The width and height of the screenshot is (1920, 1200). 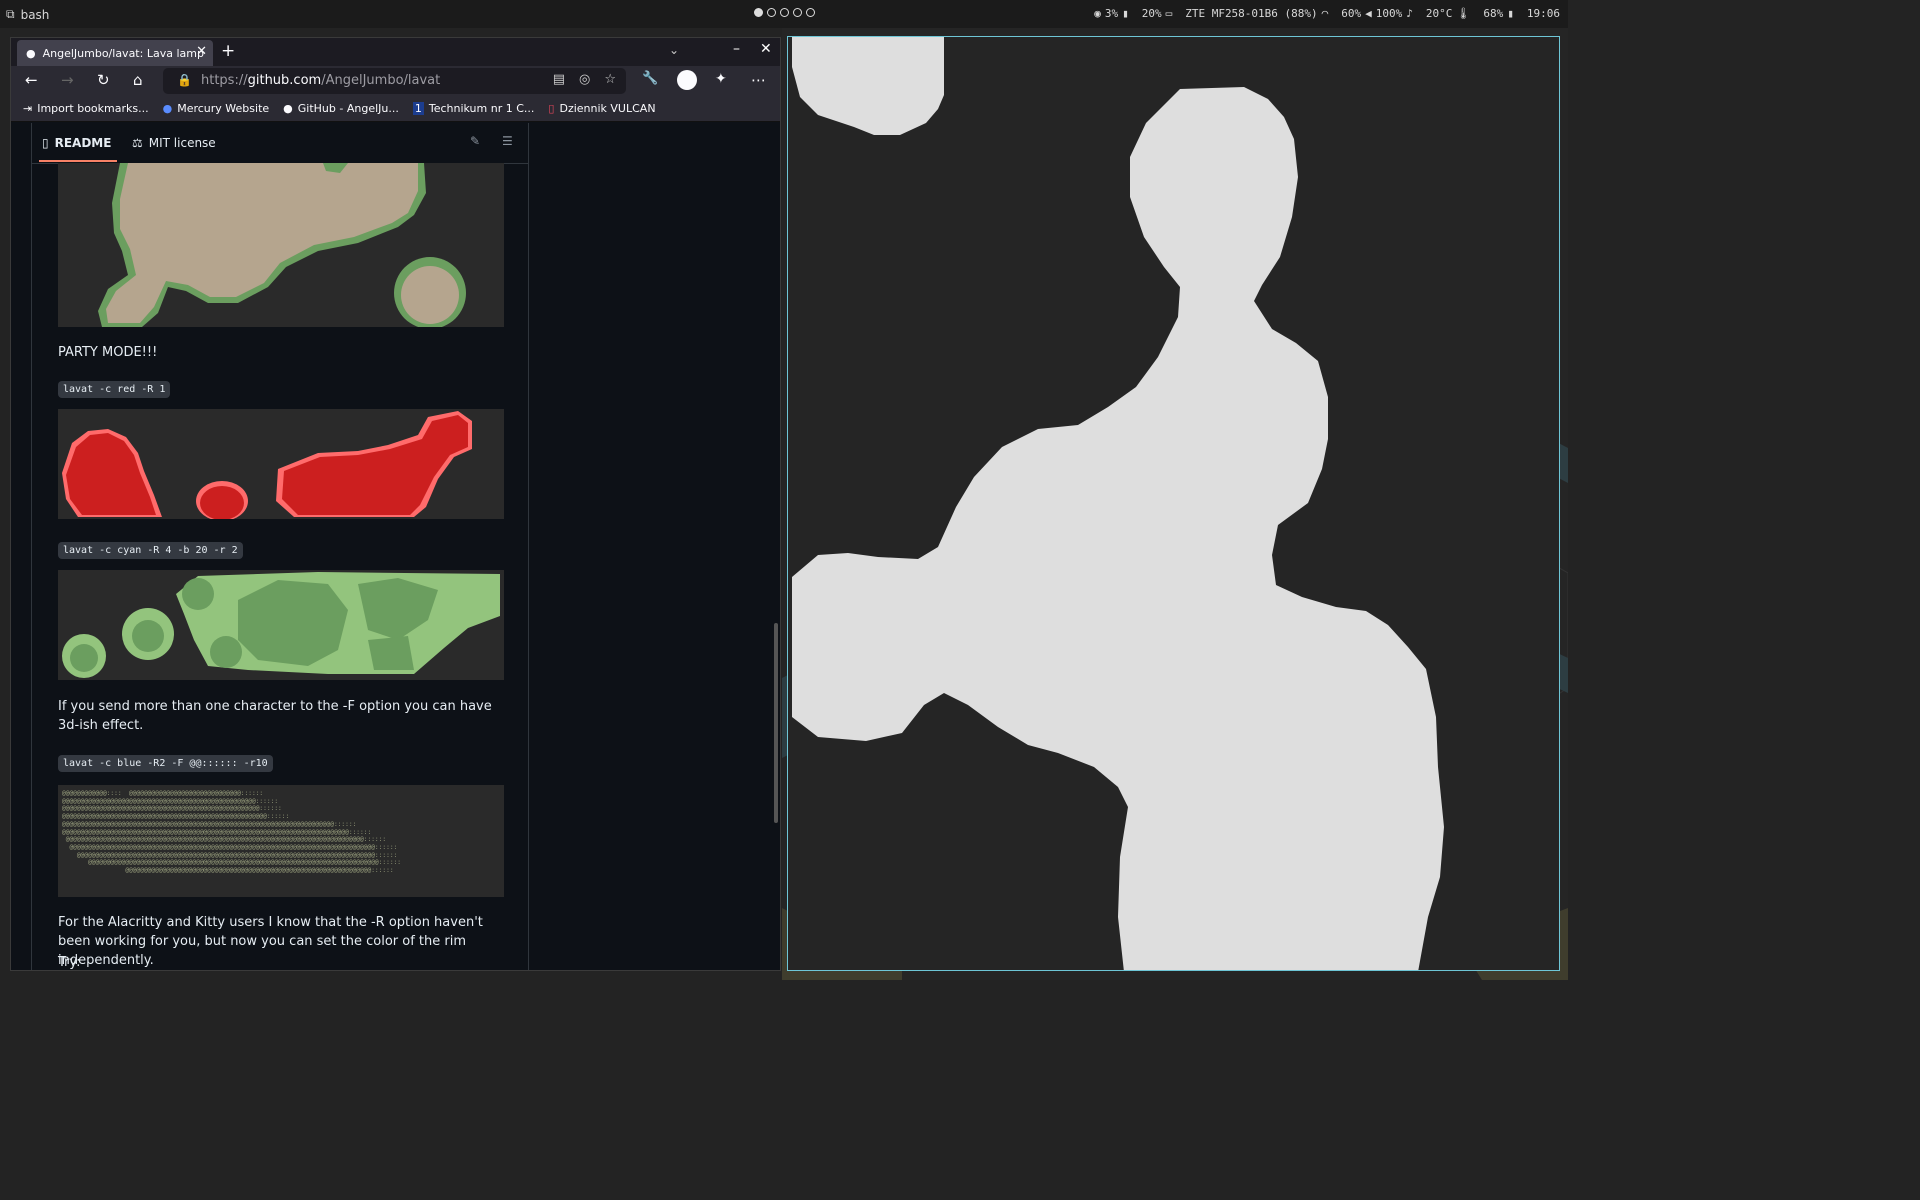 What do you see at coordinates (650, 78) in the screenshot?
I see `wrench-icon: 🔧` at bounding box center [650, 78].